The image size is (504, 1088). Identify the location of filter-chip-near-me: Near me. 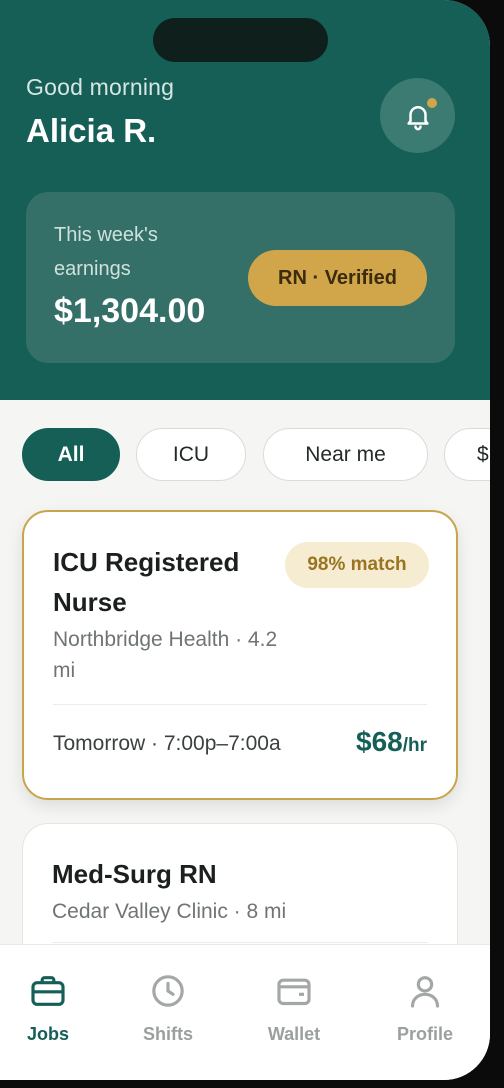
(345, 454).